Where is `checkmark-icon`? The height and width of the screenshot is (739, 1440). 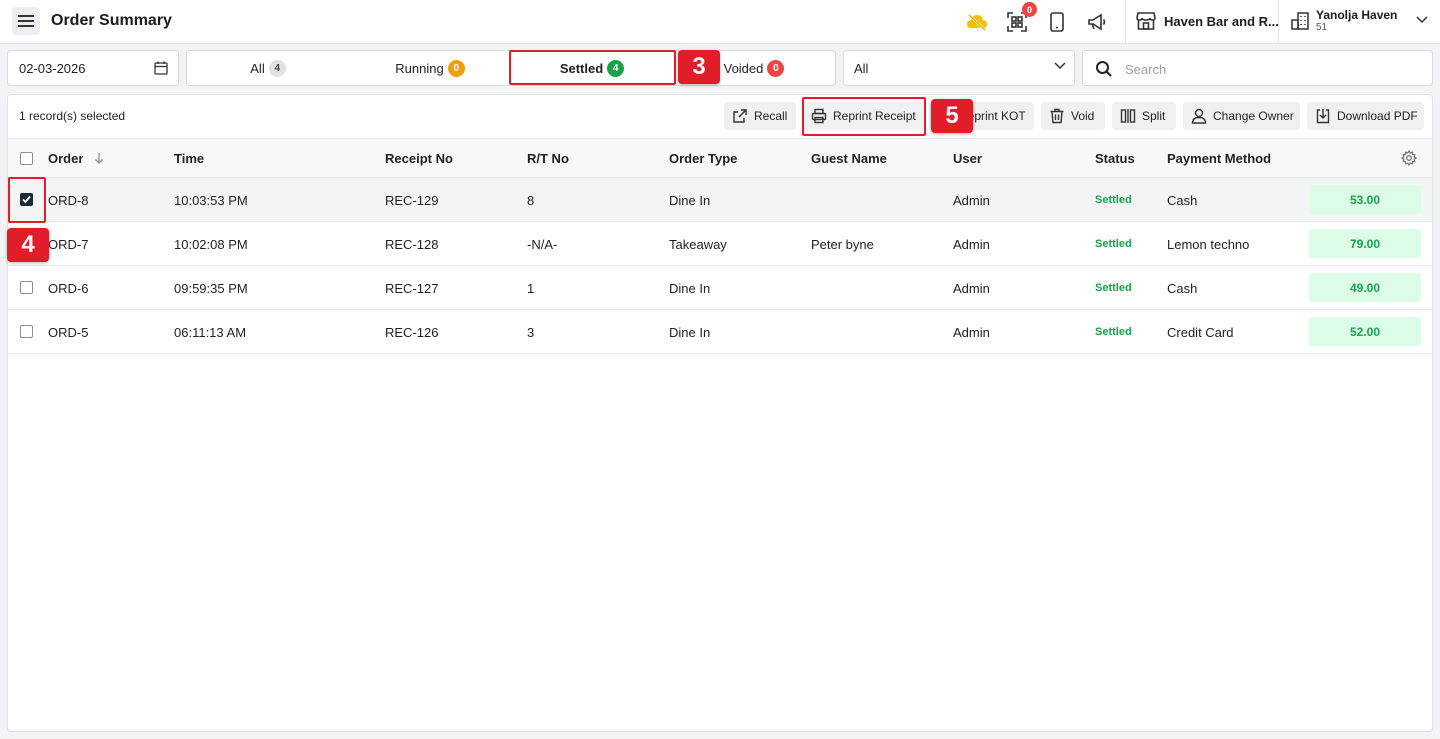 checkmark-icon is located at coordinates (26, 199).